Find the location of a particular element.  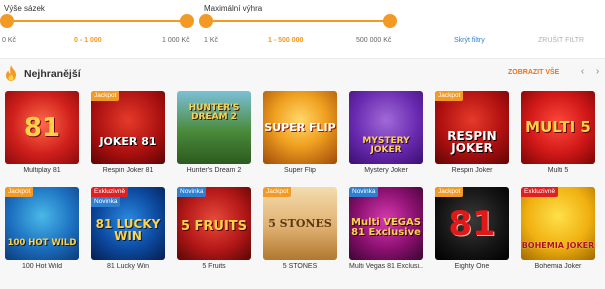

game-title: Eighty One is located at coordinates (472, 266).